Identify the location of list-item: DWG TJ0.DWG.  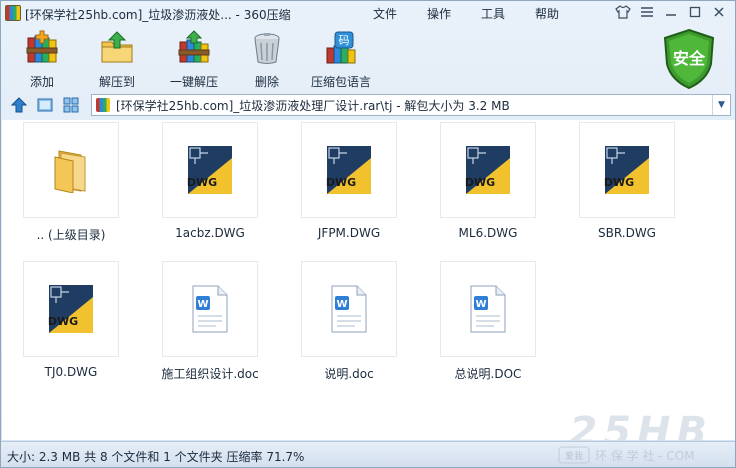
(71, 320).